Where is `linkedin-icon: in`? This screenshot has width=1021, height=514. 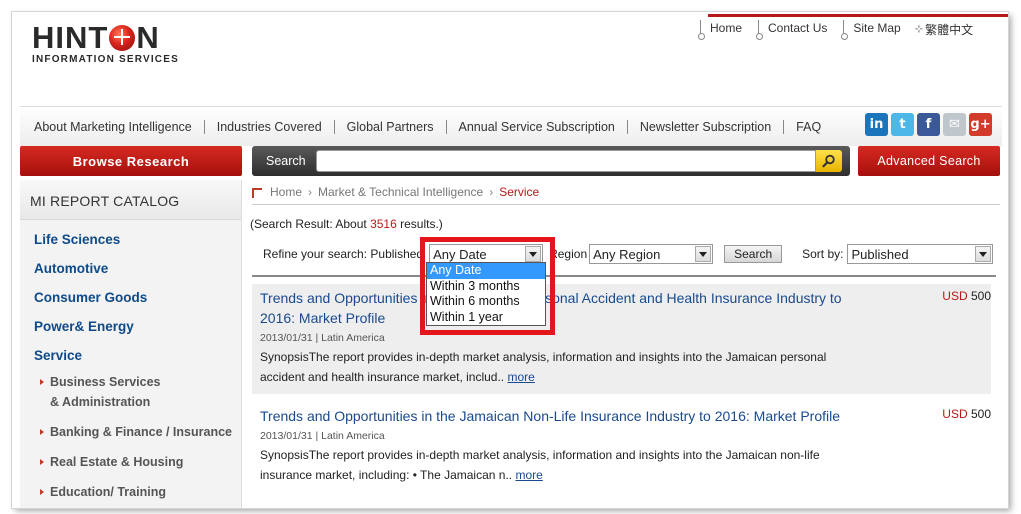
linkedin-icon: in is located at coordinates (876, 124).